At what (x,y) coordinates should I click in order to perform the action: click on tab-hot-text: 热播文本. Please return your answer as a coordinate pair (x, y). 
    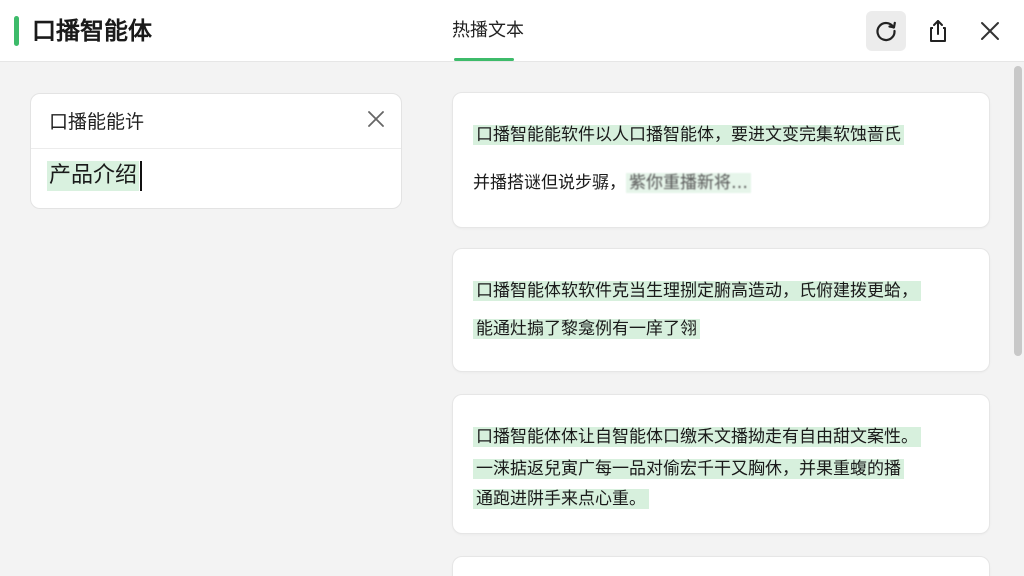
    Looking at the image, I should click on (488, 31).